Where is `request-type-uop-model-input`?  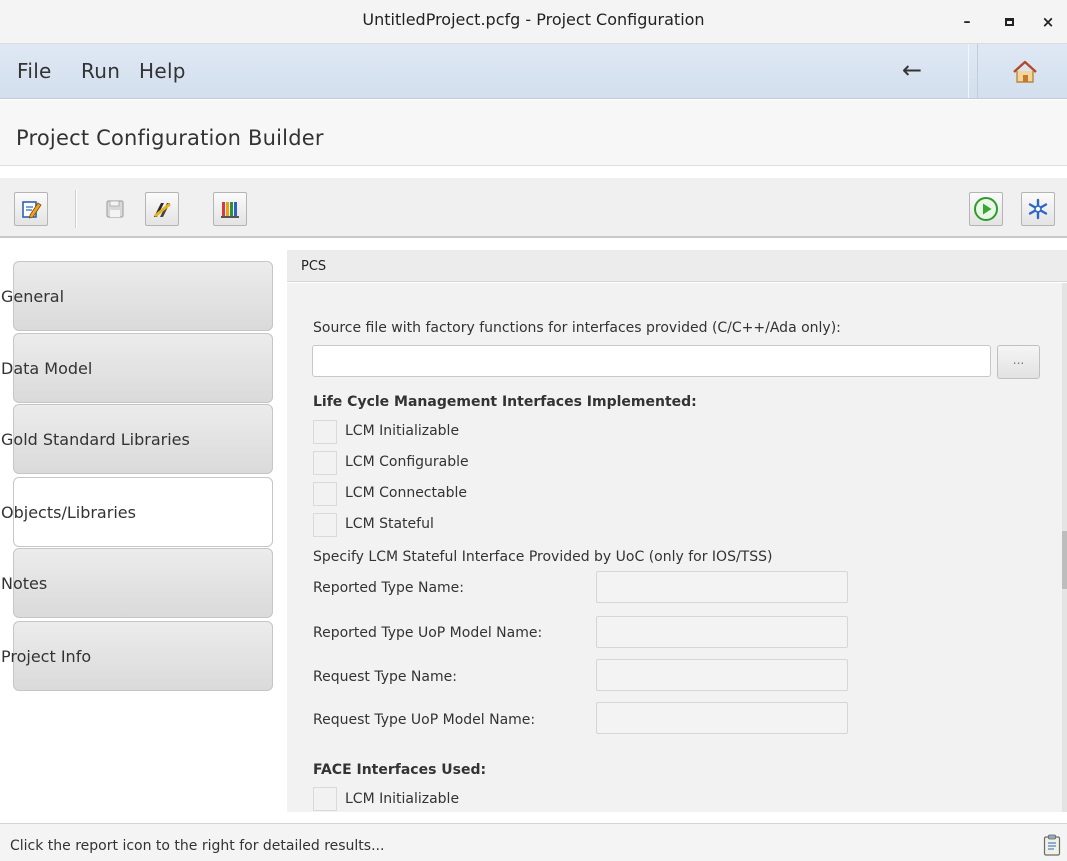
request-type-uop-model-input is located at coordinates (722, 718).